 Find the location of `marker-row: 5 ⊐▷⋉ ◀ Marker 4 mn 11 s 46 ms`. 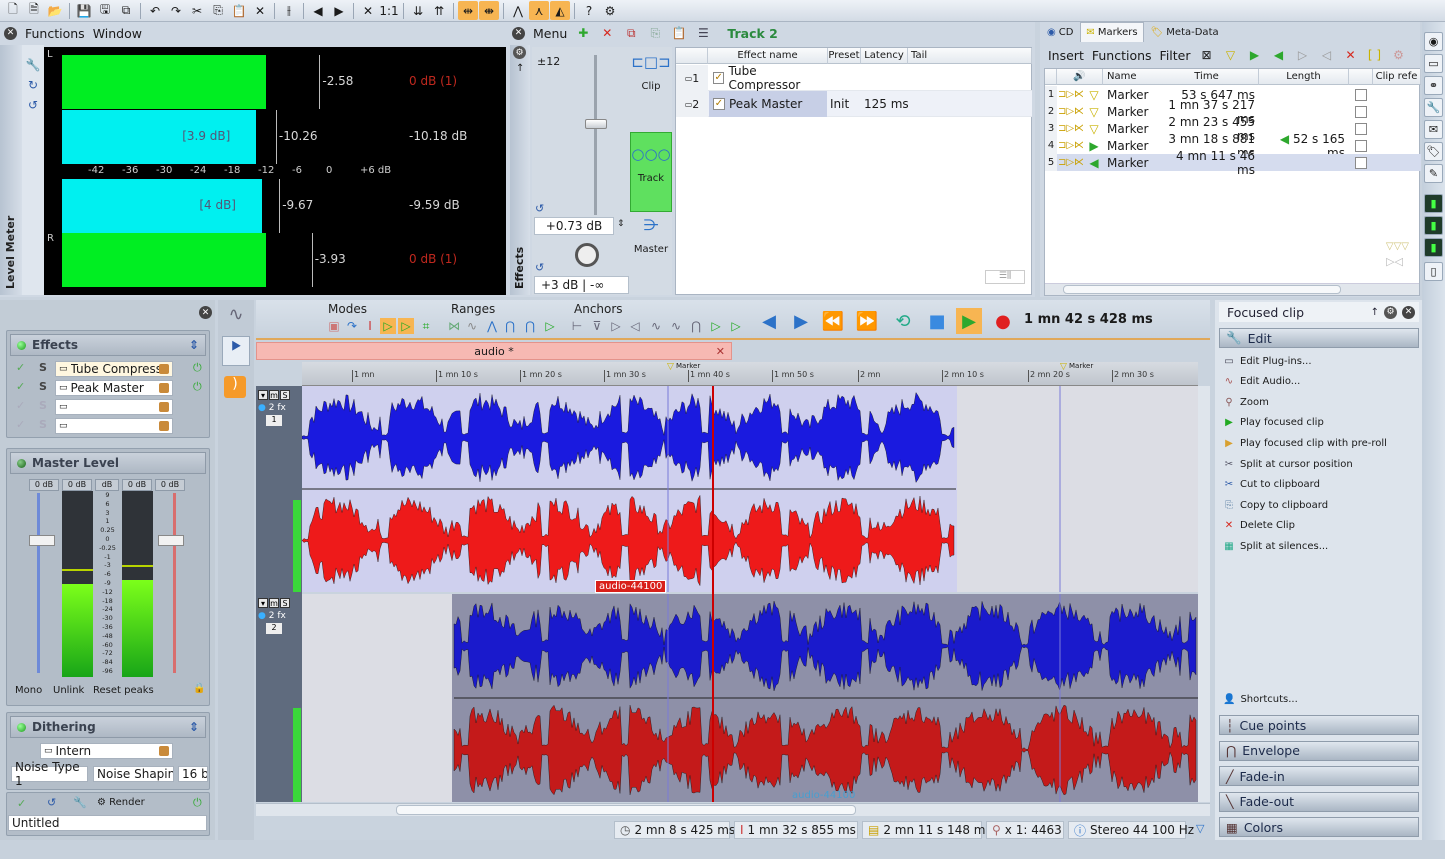

marker-row: 5 ⊐▷⋉ ◀ Marker 4 mn 11 s 46 ms is located at coordinates (1233, 163).